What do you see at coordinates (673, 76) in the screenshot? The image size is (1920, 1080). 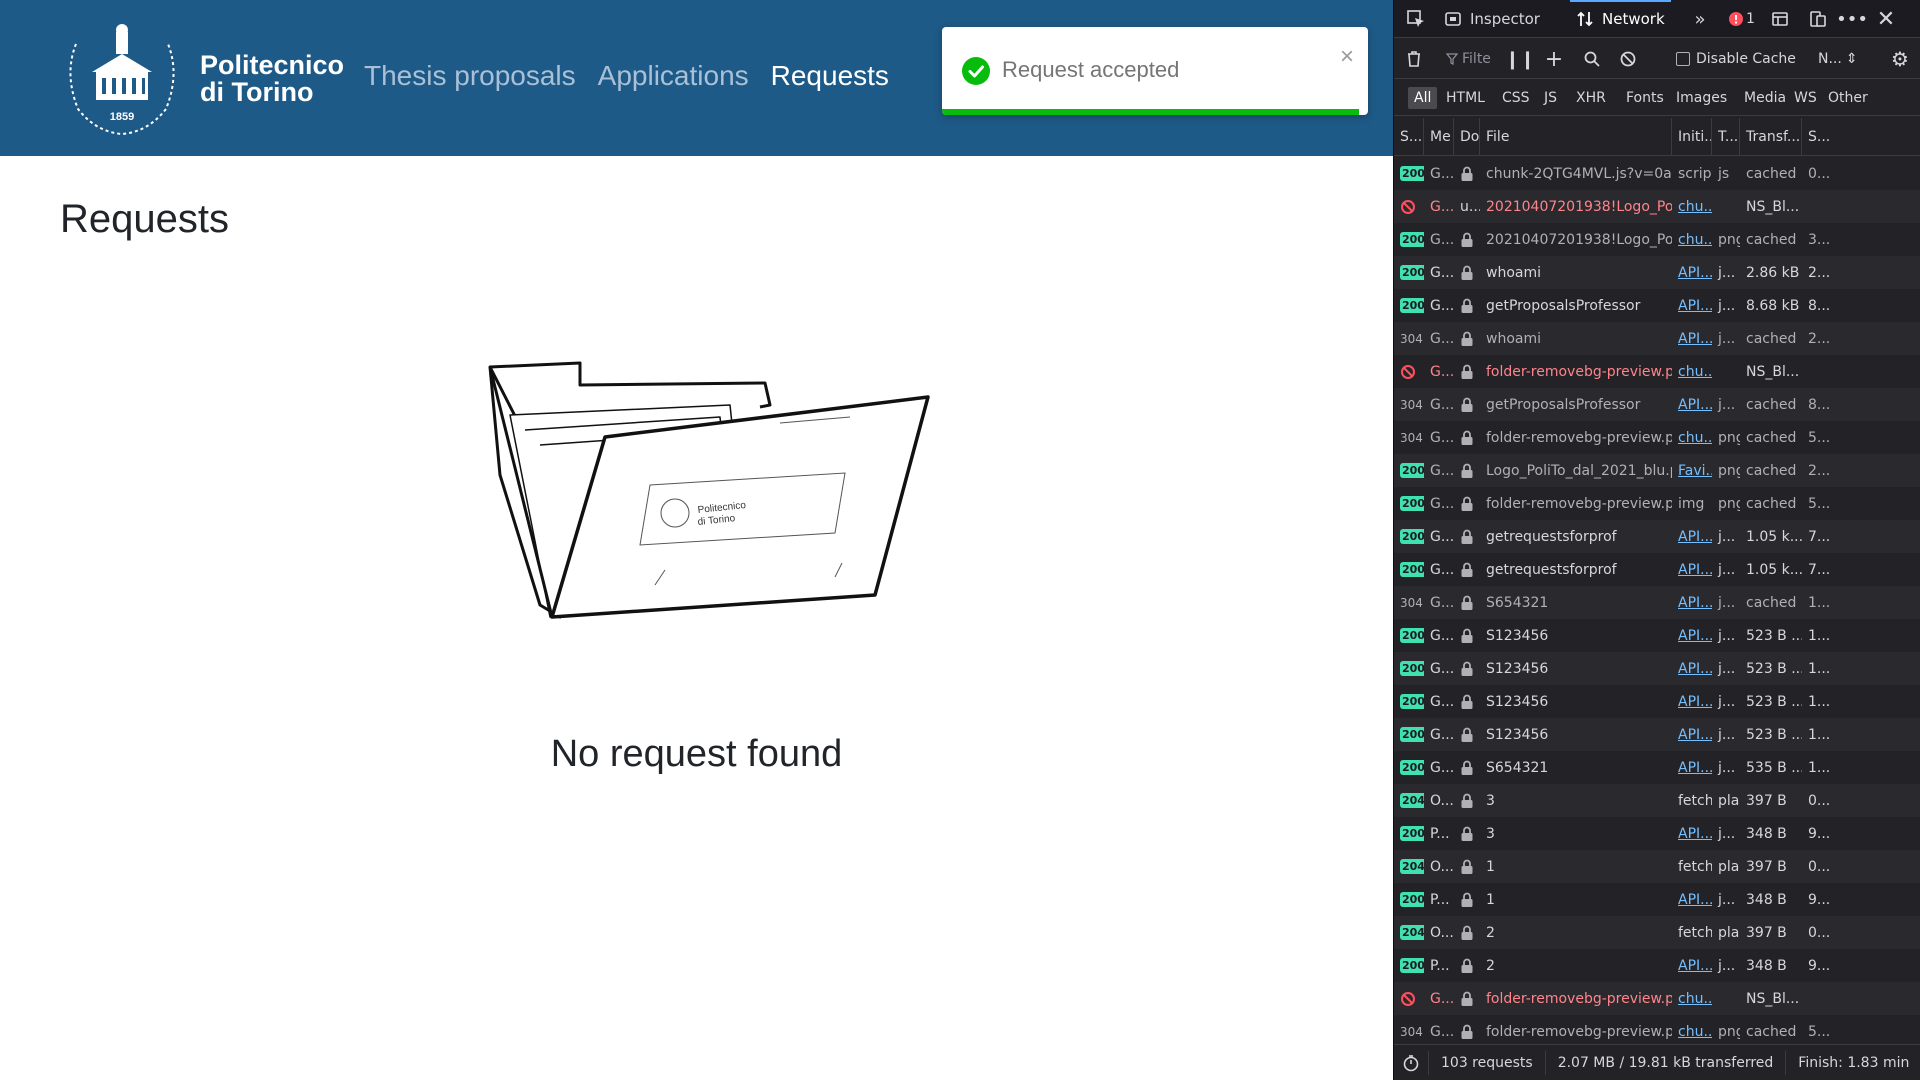 I see `nav-applications: Applications` at bounding box center [673, 76].